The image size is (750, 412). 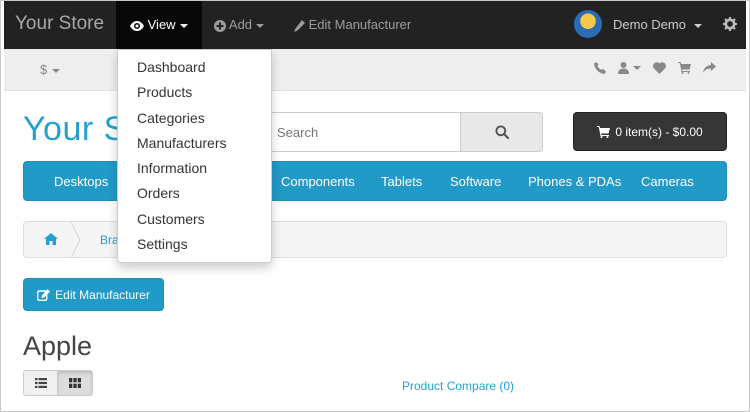 I want to click on share-icon, so click(x=709, y=68).